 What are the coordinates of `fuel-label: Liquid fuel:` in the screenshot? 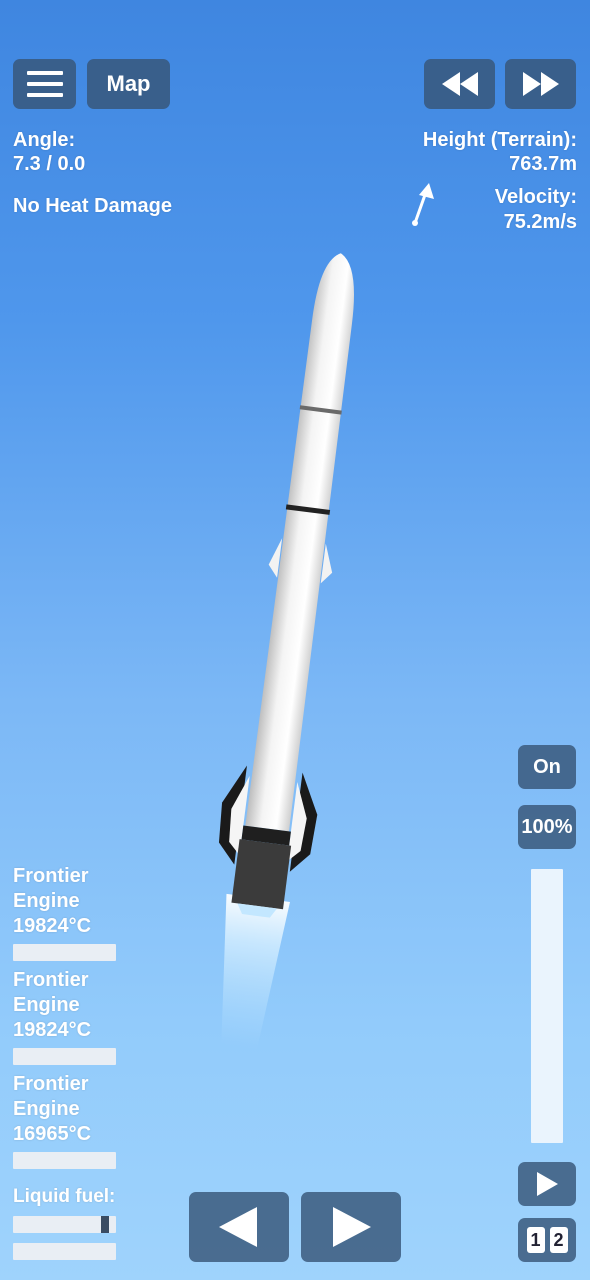 It's located at (64, 1196).